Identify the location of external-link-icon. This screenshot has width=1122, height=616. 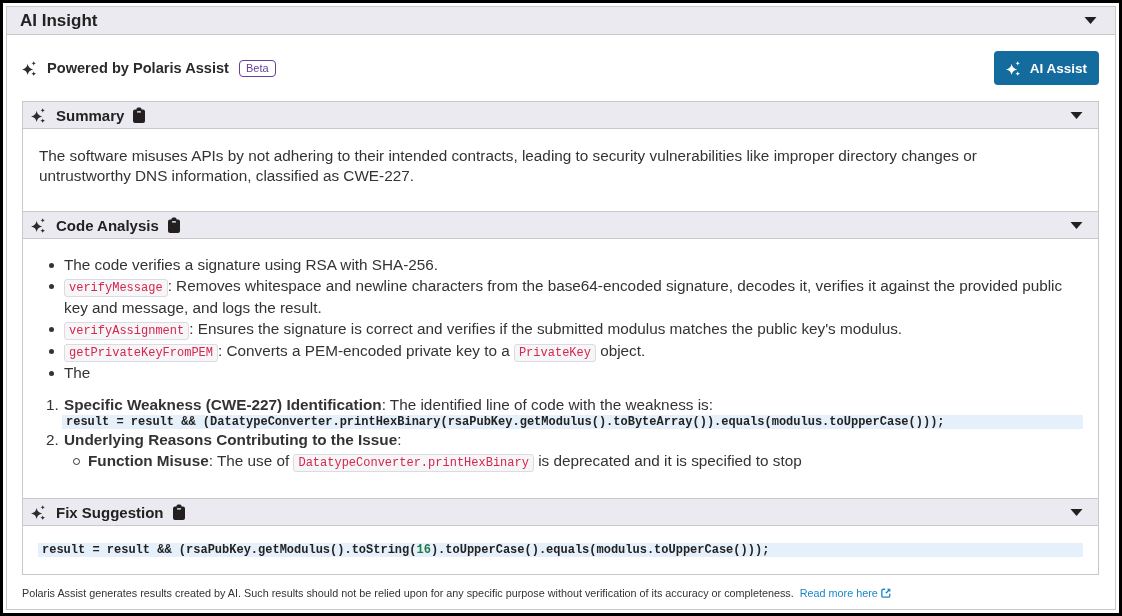
(885, 593).